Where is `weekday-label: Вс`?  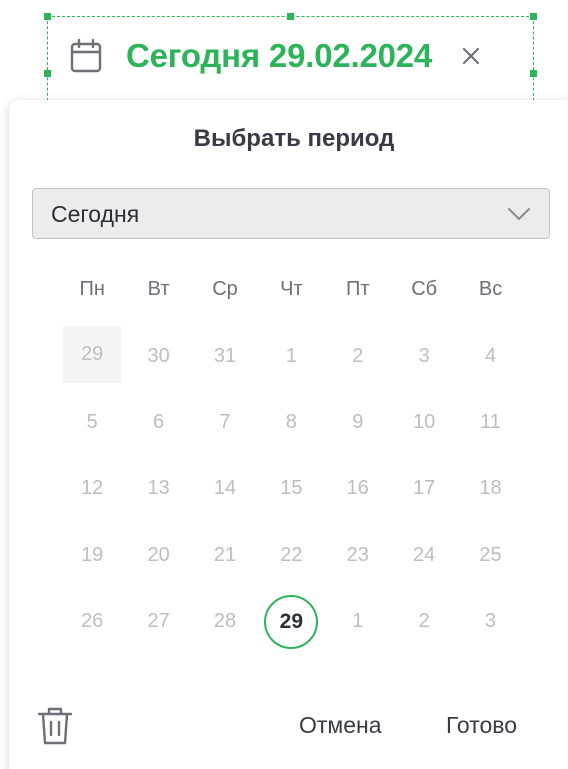
weekday-label: Вс is located at coordinates (490, 289).